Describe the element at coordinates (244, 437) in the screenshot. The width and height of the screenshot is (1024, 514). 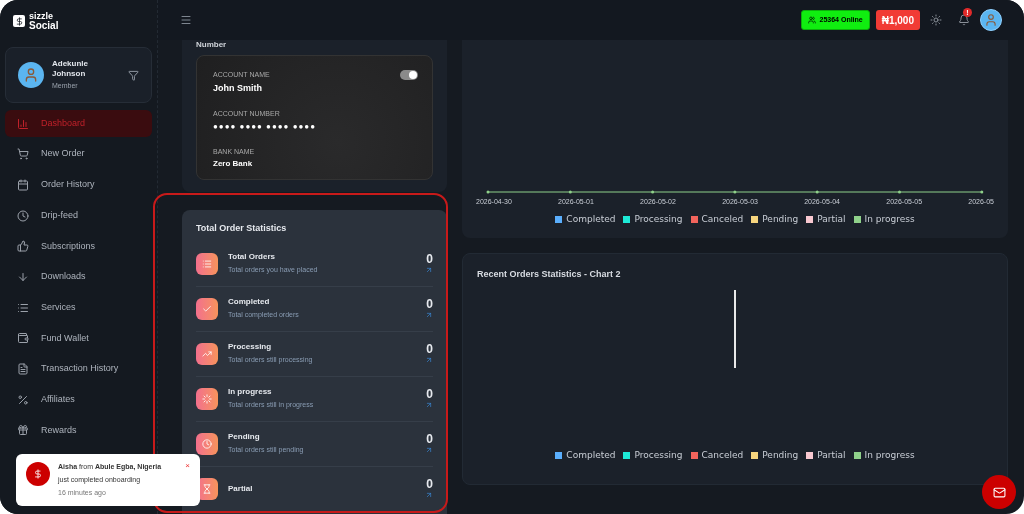
I see `stat-title: Pending` at that location.